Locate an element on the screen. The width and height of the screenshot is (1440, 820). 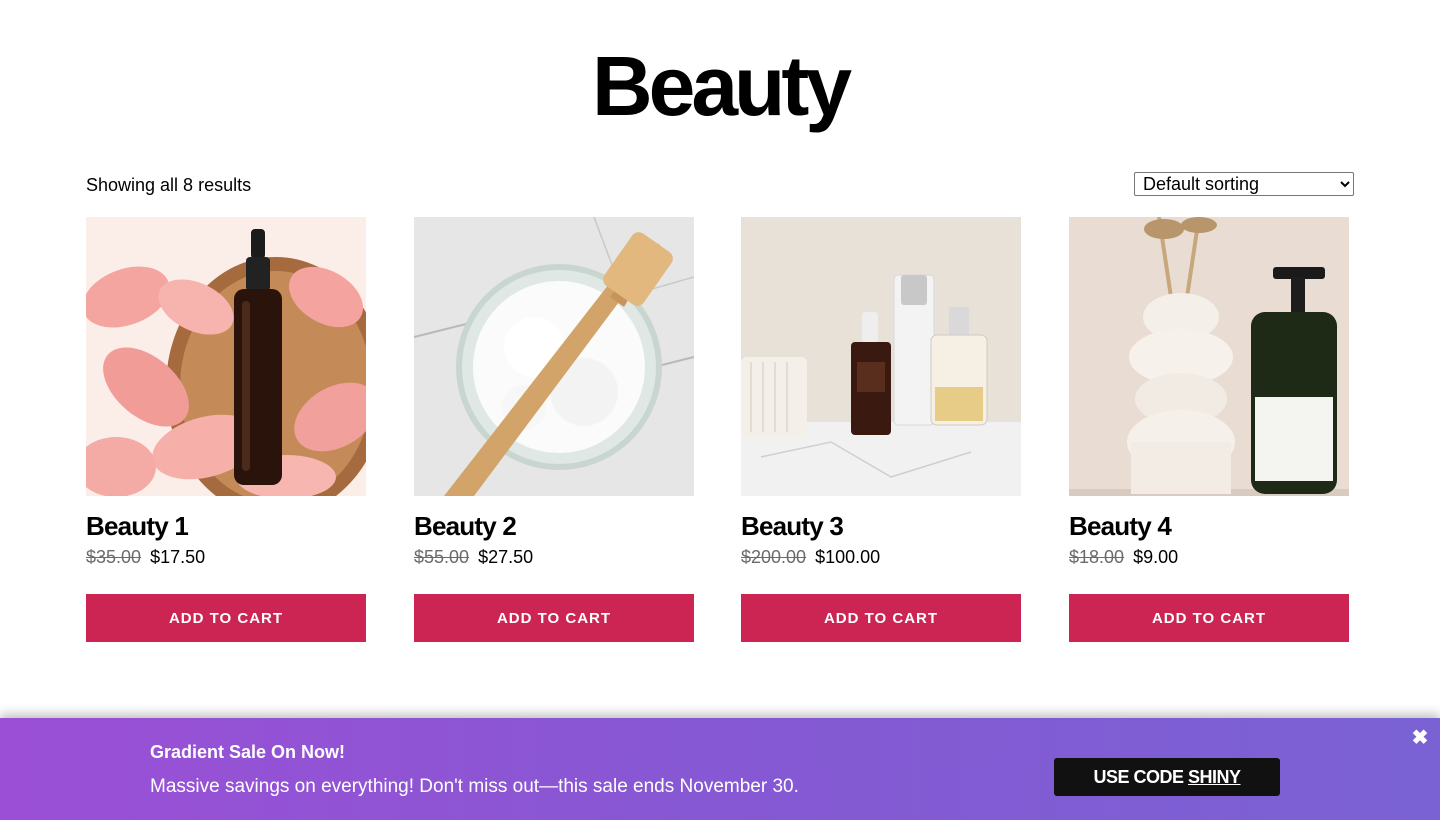
price-row: $200.00 $100.00 is located at coordinates (881, 557).